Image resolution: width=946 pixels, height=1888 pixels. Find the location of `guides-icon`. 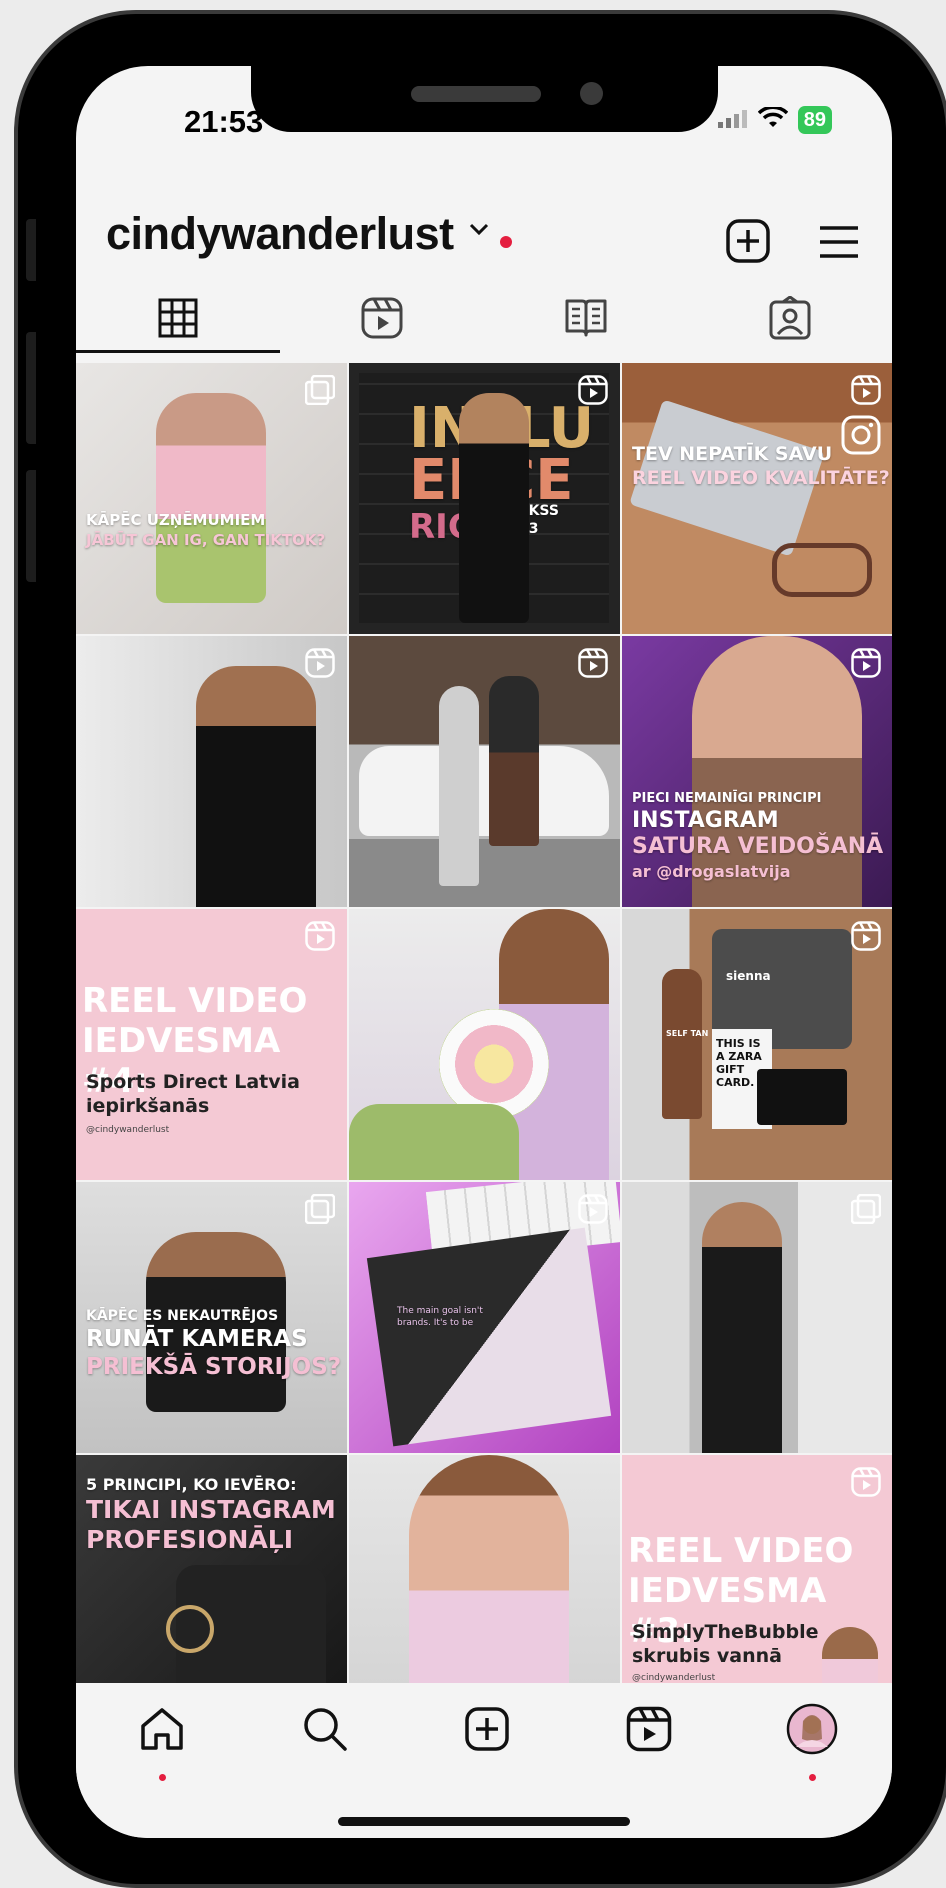

guides-icon is located at coordinates (586, 320).